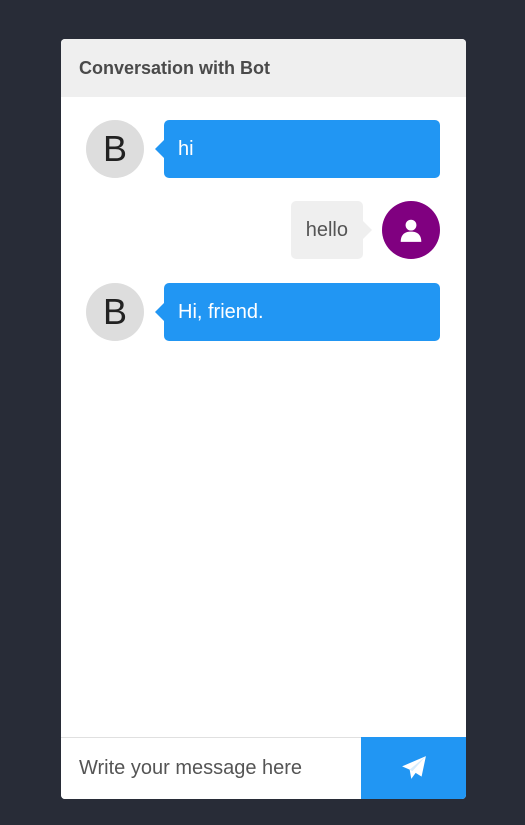 This screenshot has width=525, height=825. I want to click on user-message: hello, so click(365, 230).